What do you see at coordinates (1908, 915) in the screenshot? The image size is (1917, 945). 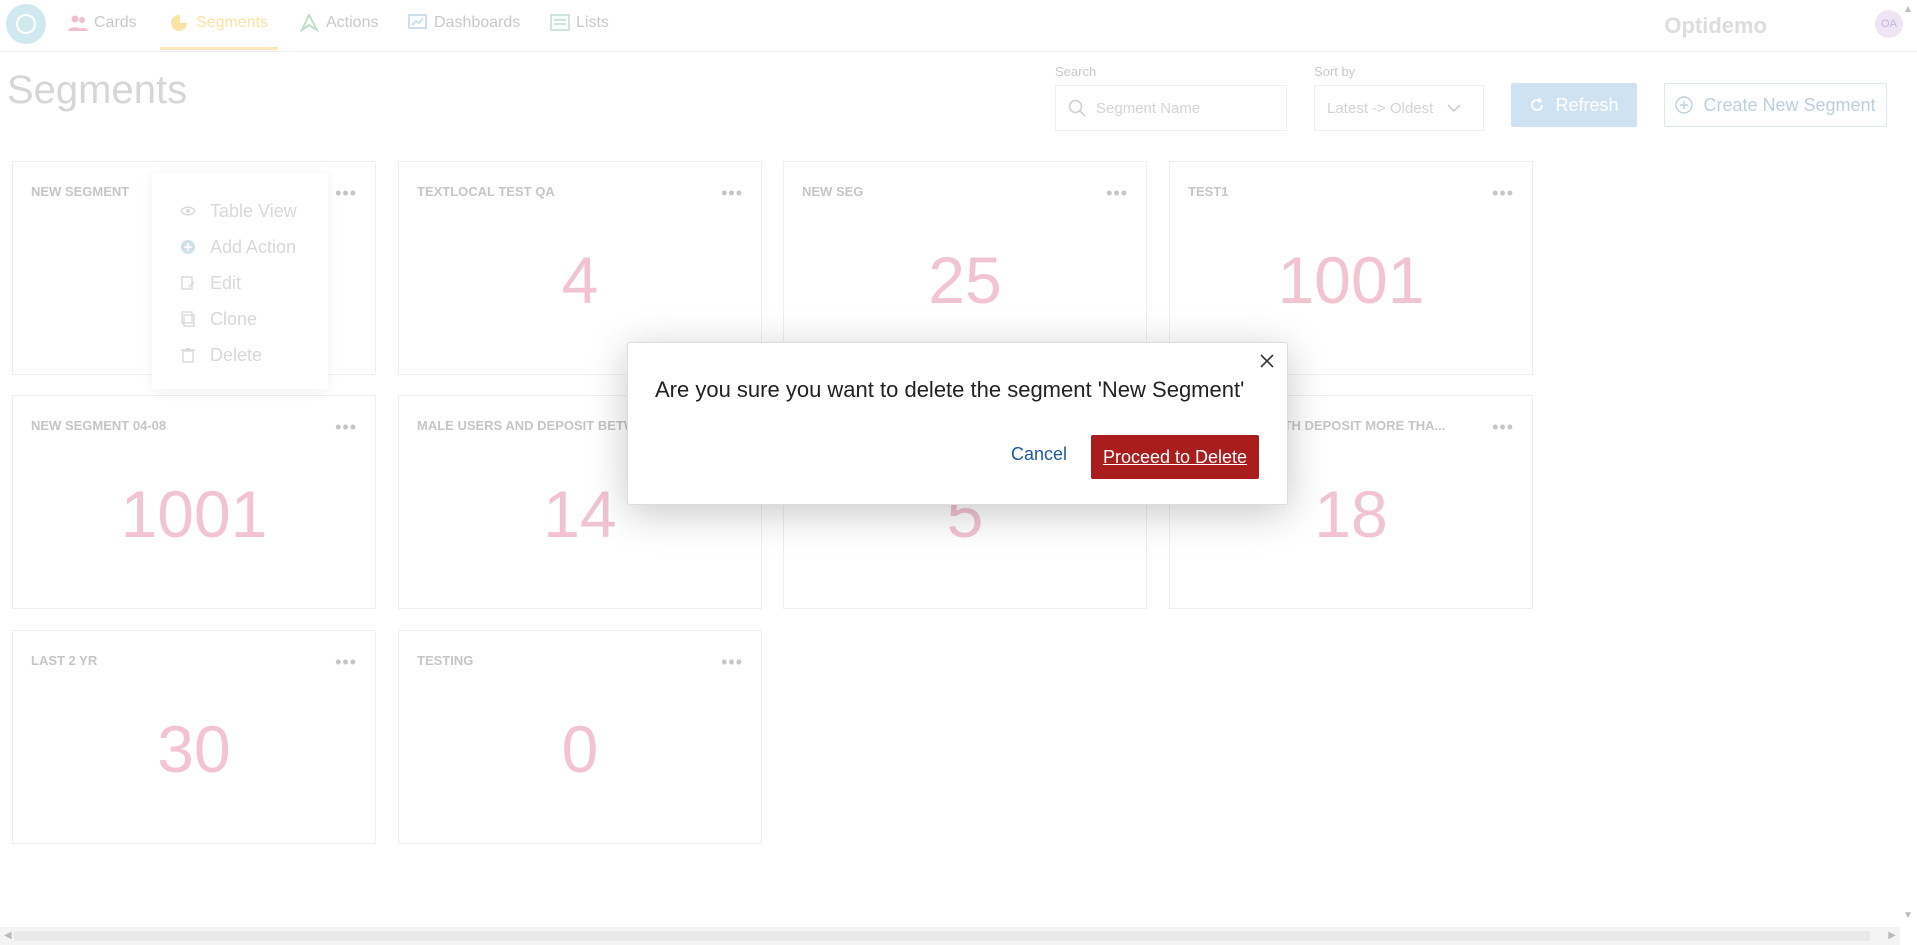 I see `scroll-down-icon: ▼` at bounding box center [1908, 915].